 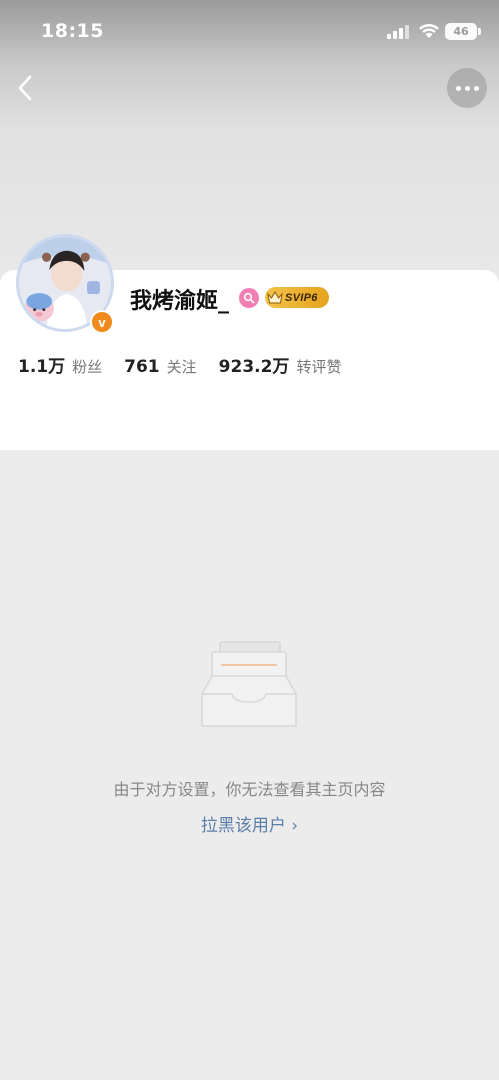 I want to click on more-dots-icon, so click(x=458, y=88).